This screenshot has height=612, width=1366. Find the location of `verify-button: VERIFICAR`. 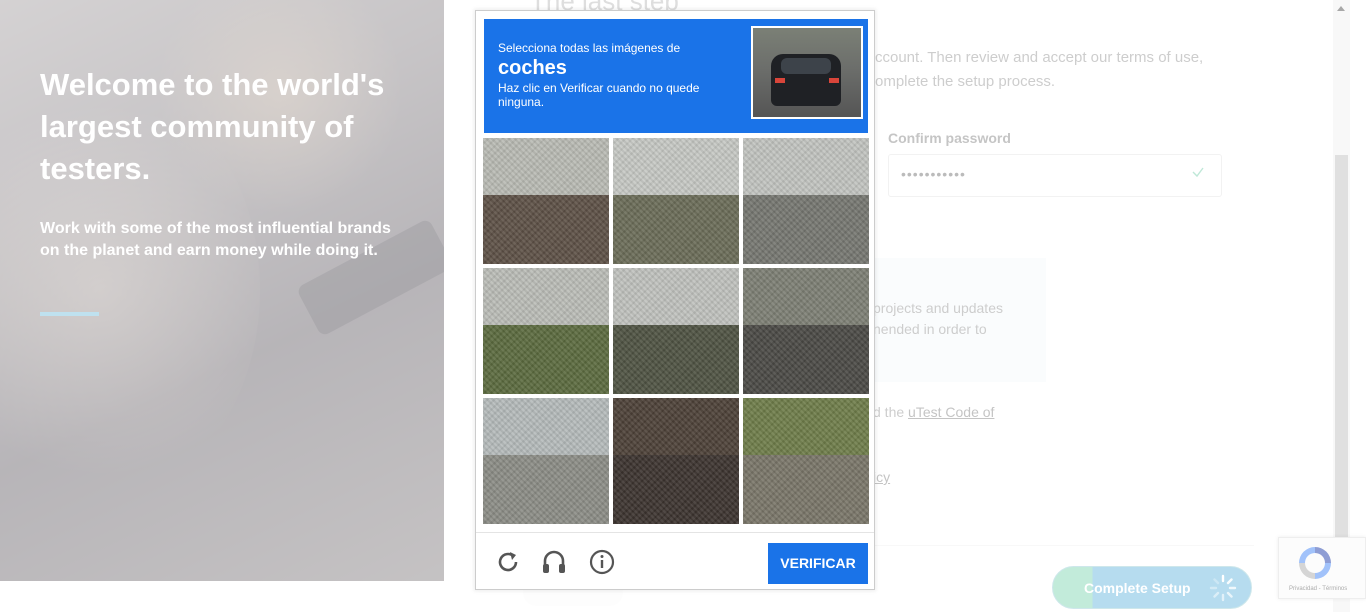

verify-button: VERIFICAR is located at coordinates (818, 563).